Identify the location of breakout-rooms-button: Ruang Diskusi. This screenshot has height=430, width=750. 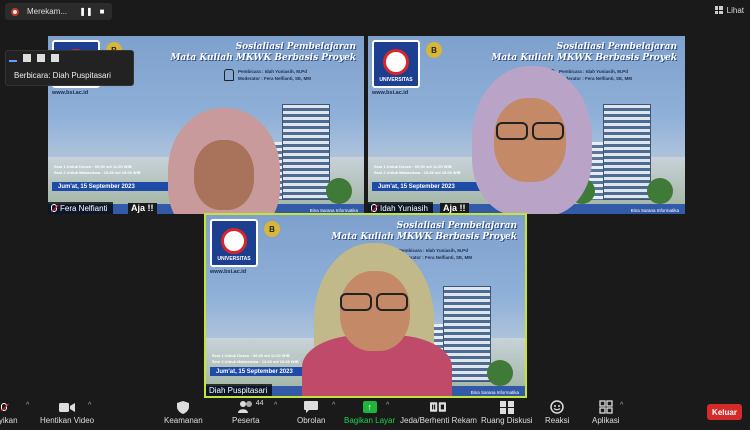
(507, 412).